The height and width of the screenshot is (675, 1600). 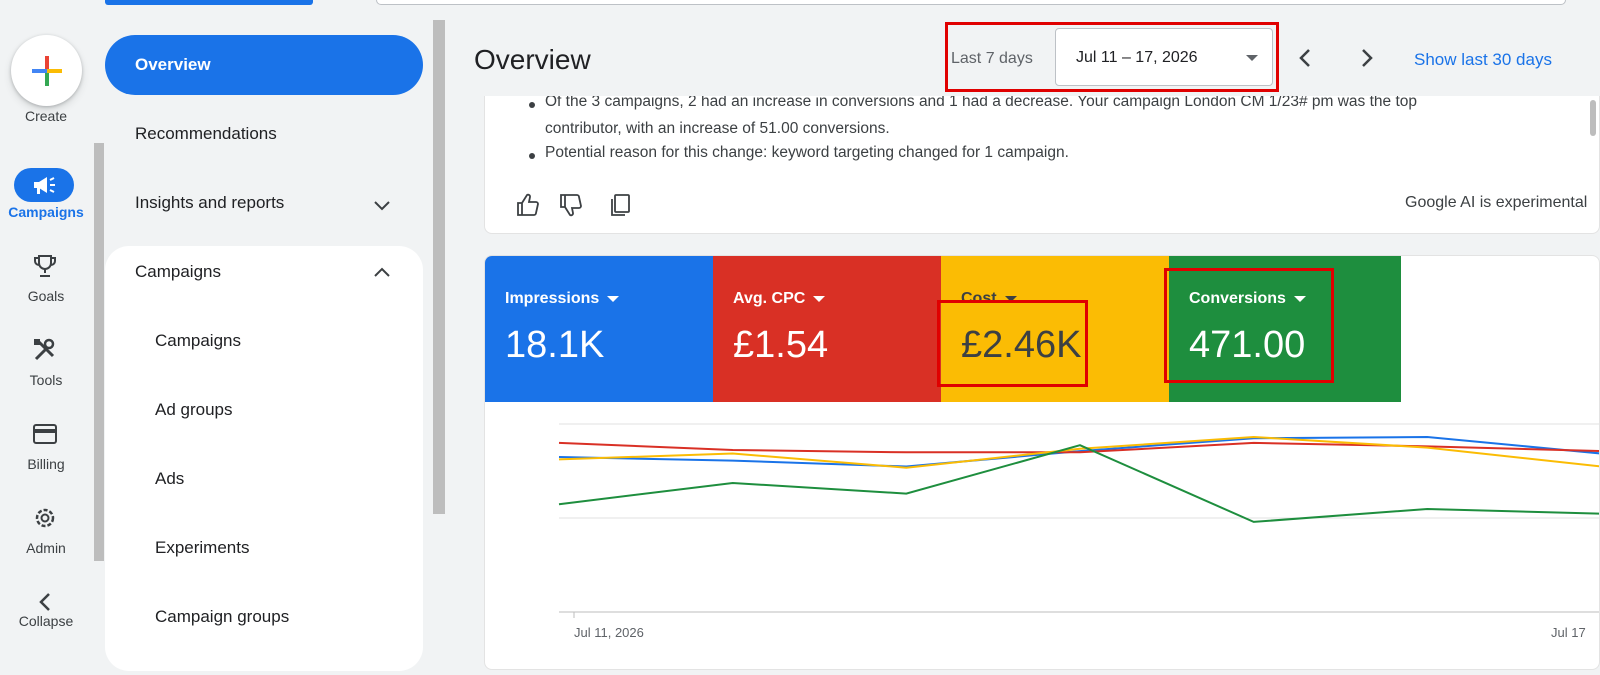 What do you see at coordinates (620, 205) in the screenshot?
I see `copy-icon` at bounding box center [620, 205].